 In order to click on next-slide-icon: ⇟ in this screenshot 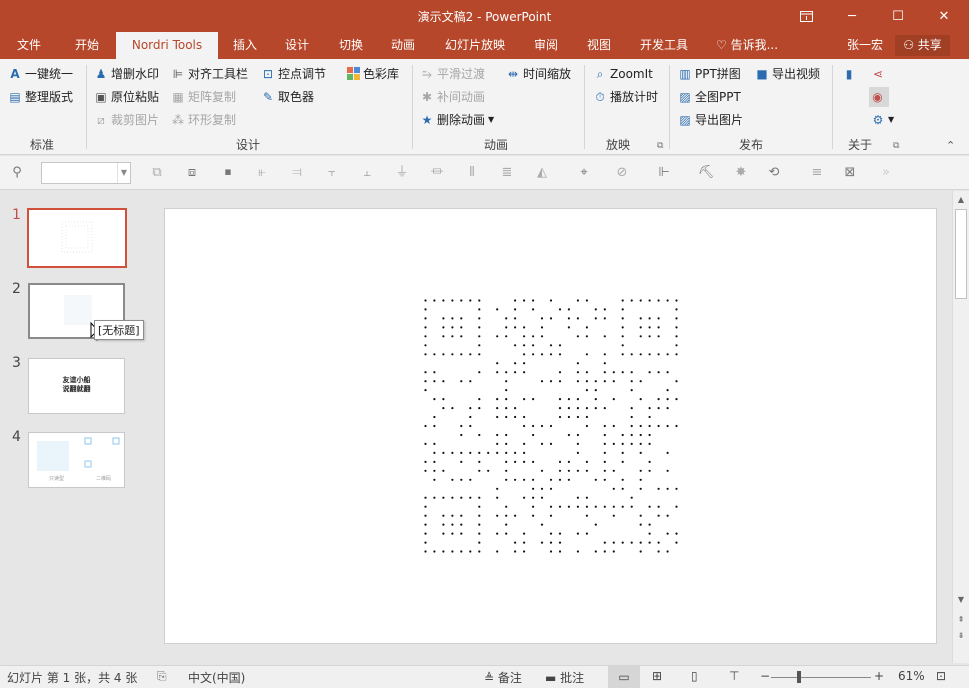, I will do `click(961, 636)`.